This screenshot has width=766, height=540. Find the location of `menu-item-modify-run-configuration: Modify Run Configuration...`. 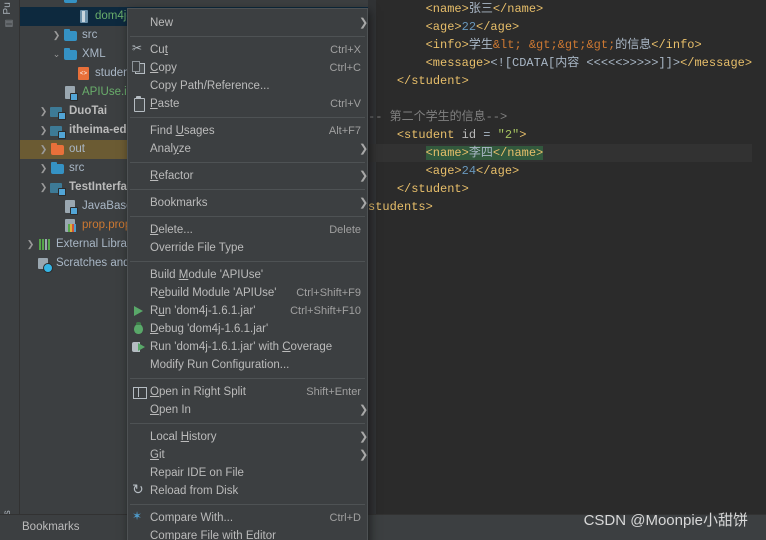

menu-item-modify-run-configuration: Modify Run Configuration... is located at coordinates (247, 365).